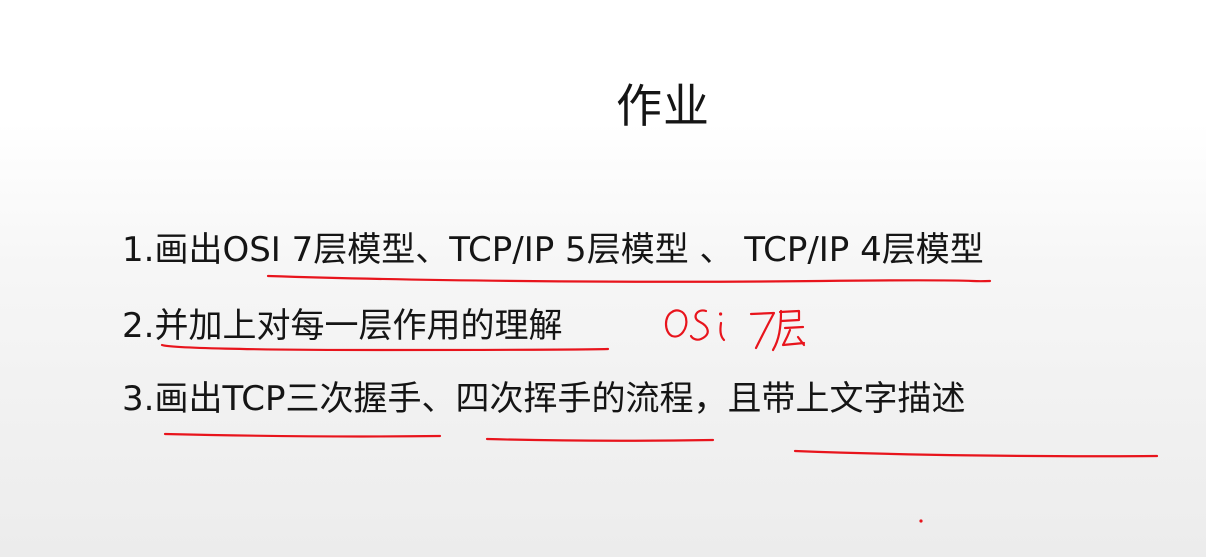 The height and width of the screenshot is (557, 1206). What do you see at coordinates (302, 435) in the screenshot?
I see `underline-item-3-a` at bounding box center [302, 435].